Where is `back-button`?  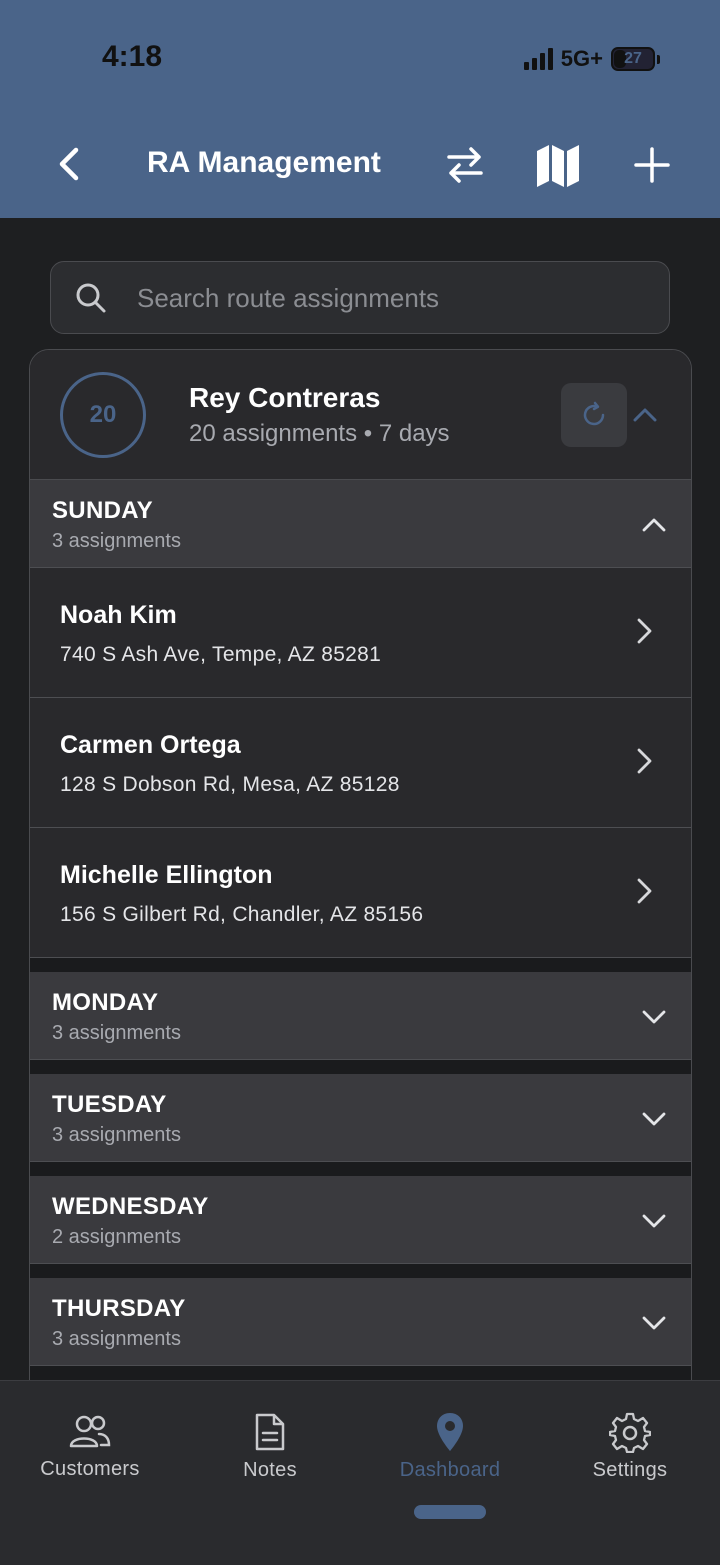 back-button is located at coordinates (70, 164).